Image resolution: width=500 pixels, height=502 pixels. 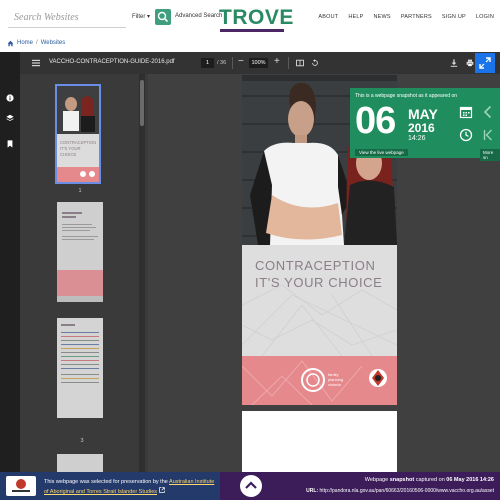 What do you see at coordinates (10, 144) in the screenshot?
I see `bookmark-icon` at bounding box center [10, 144].